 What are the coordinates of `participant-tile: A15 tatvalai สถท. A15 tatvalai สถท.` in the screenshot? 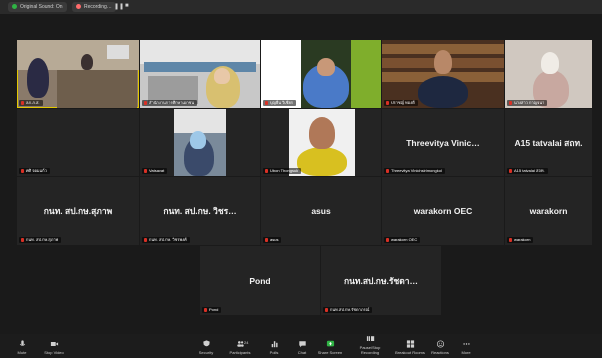 It's located at (548, 142).